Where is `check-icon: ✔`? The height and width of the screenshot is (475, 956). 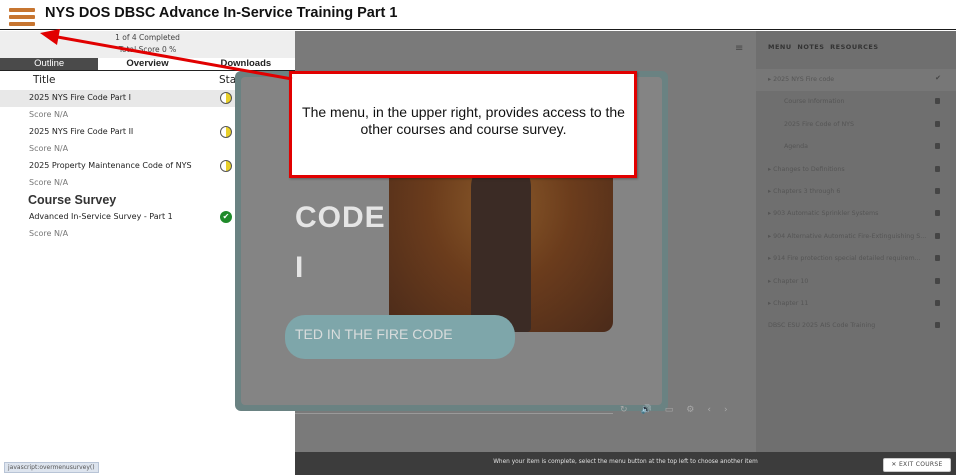 check-icon: ✔ is located at coordinates (938, 78).